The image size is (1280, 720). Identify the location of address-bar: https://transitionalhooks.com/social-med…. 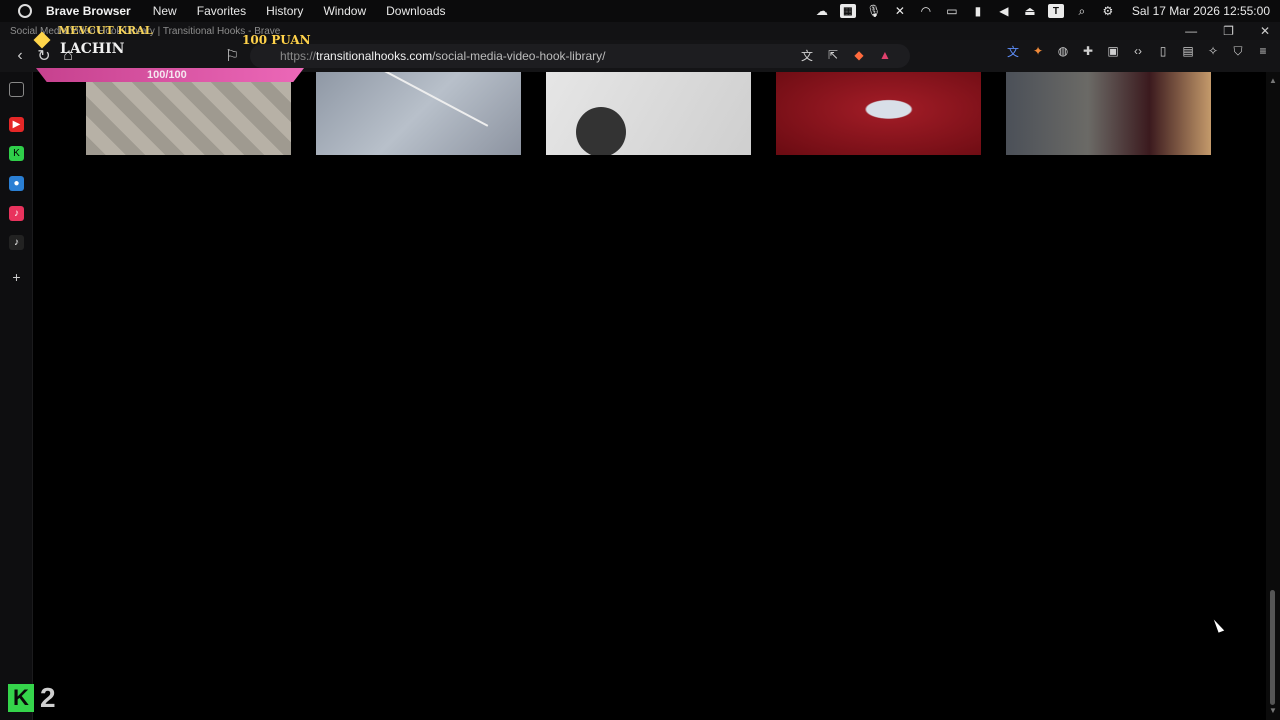
(580, 56).